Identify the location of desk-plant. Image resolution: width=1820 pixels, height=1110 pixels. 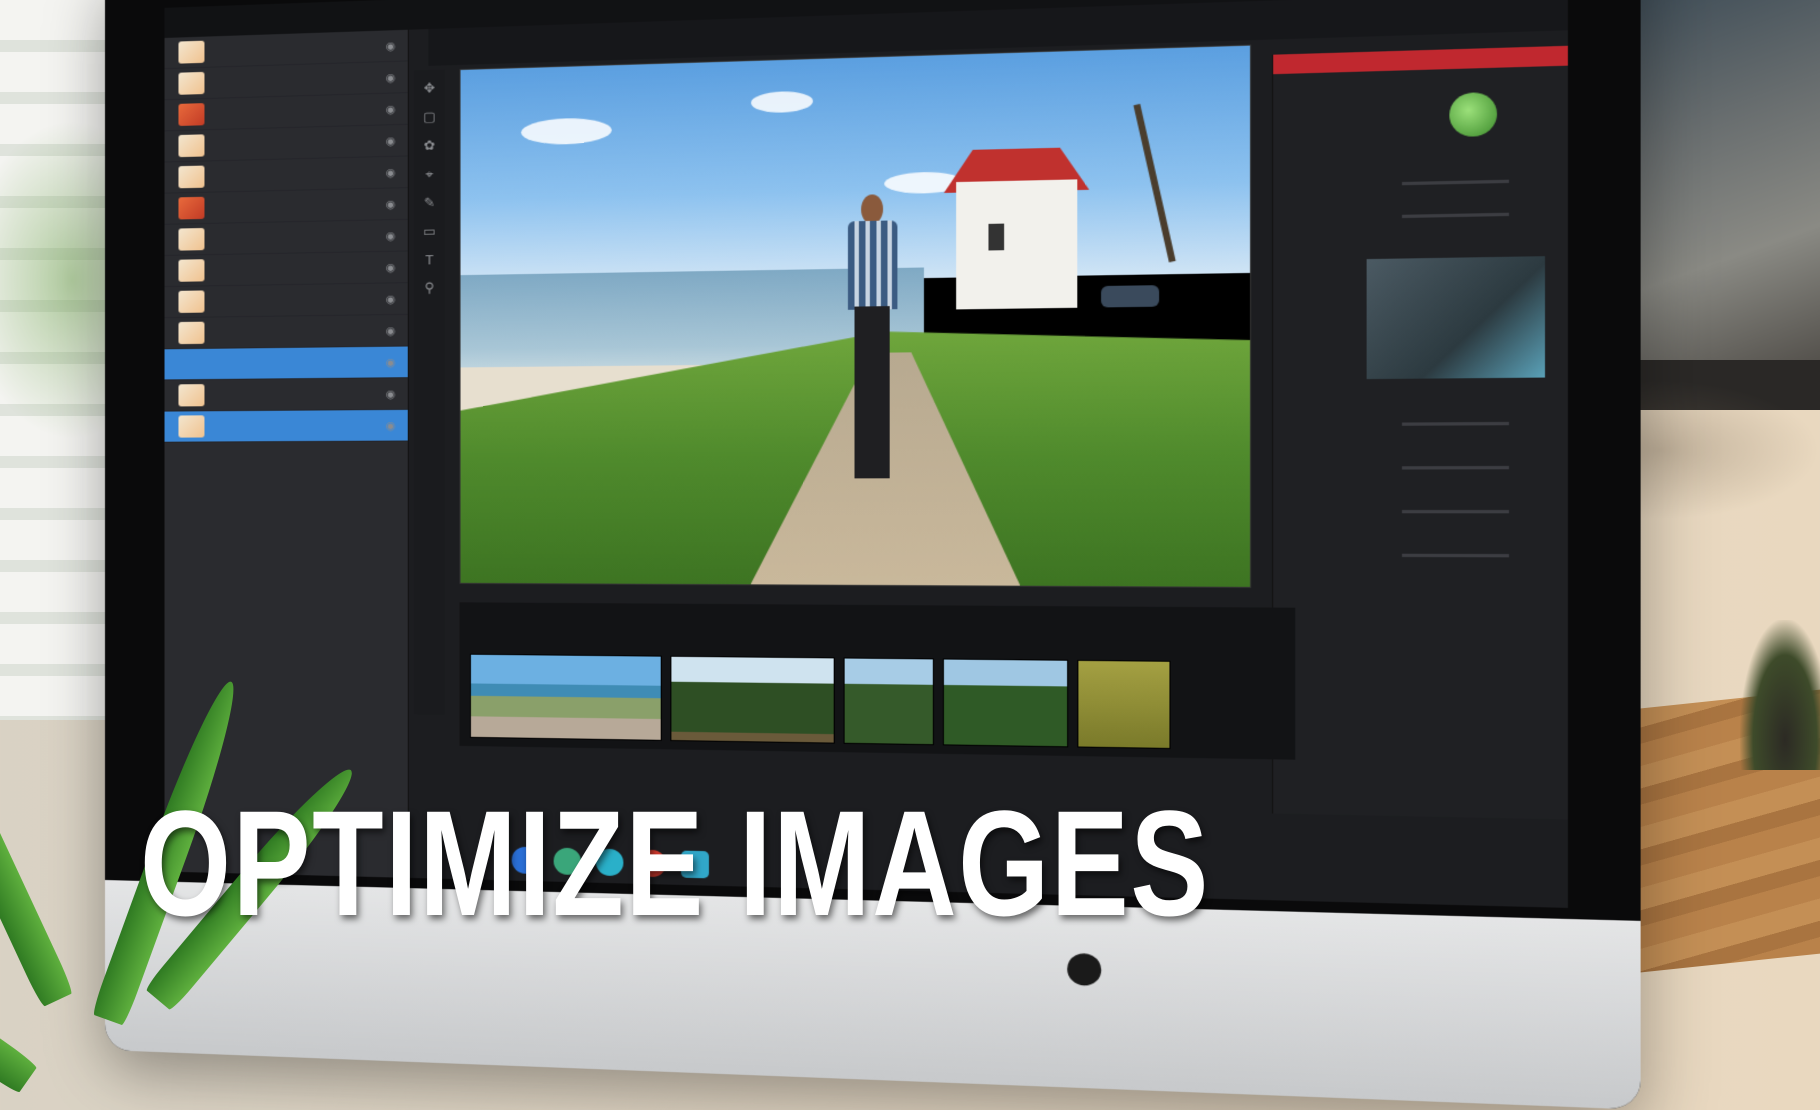
(1780, 695).